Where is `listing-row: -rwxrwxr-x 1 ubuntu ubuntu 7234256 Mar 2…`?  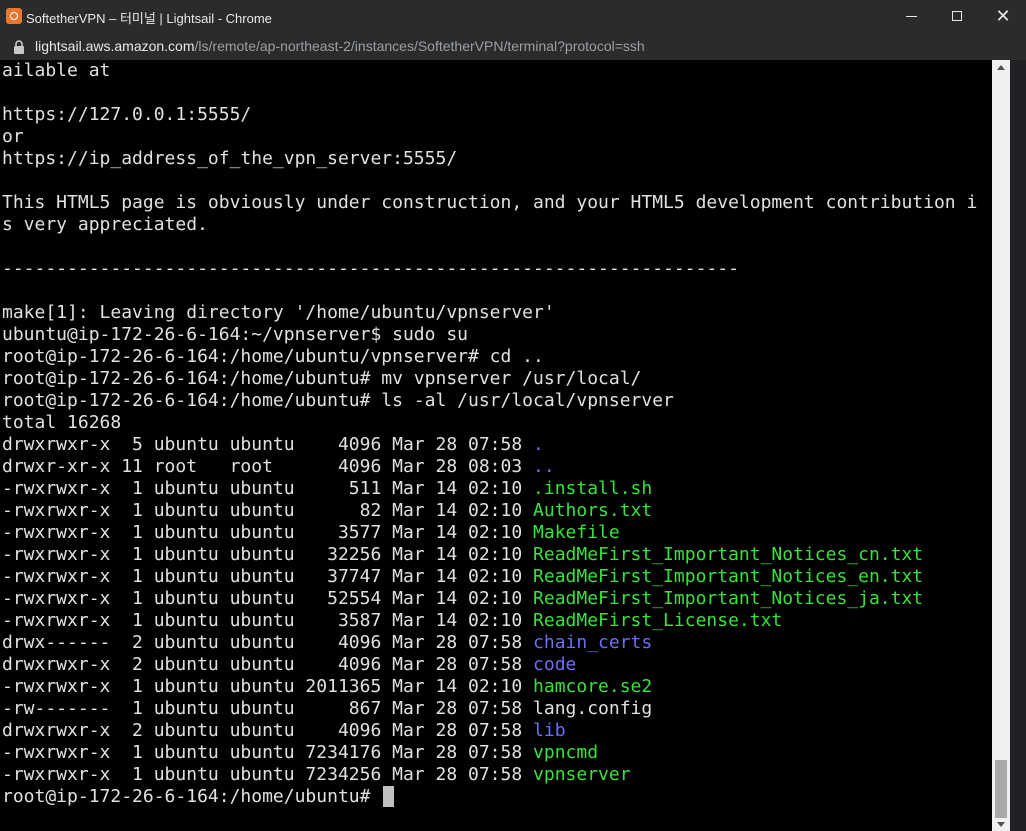 listing-row: -rwxrwxr-x 1 ubuntu ubuntu 7234256 Mar 2… is located at coordinates (489, 775).